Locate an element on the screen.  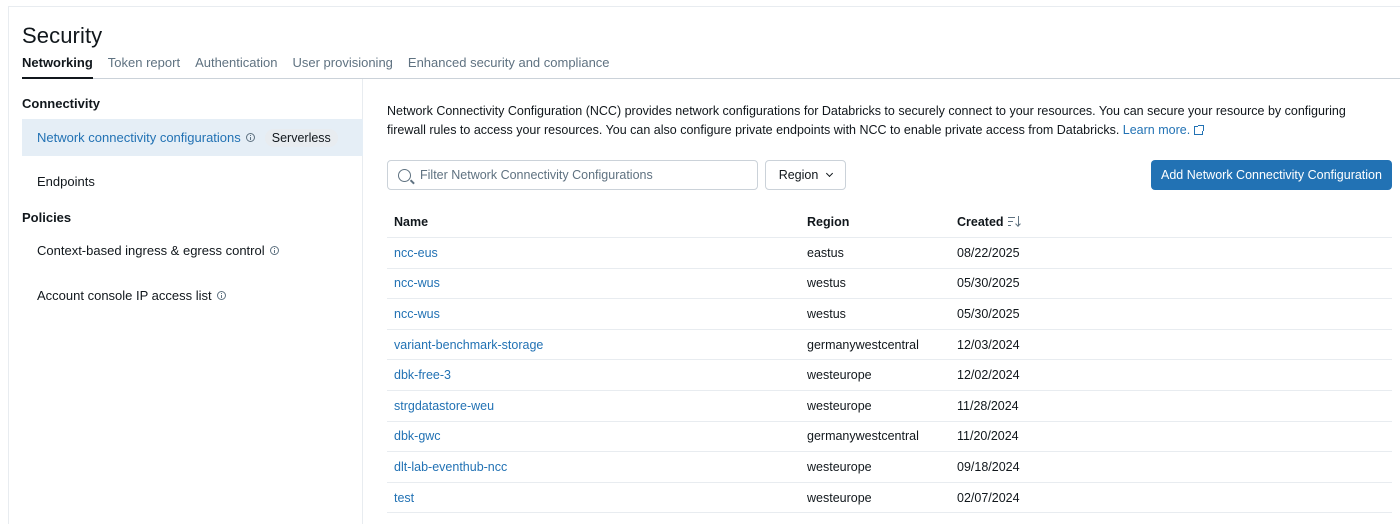
ncc-name-link: dlt-lab-eventhub-ncc is located at coordinates (593, 467).